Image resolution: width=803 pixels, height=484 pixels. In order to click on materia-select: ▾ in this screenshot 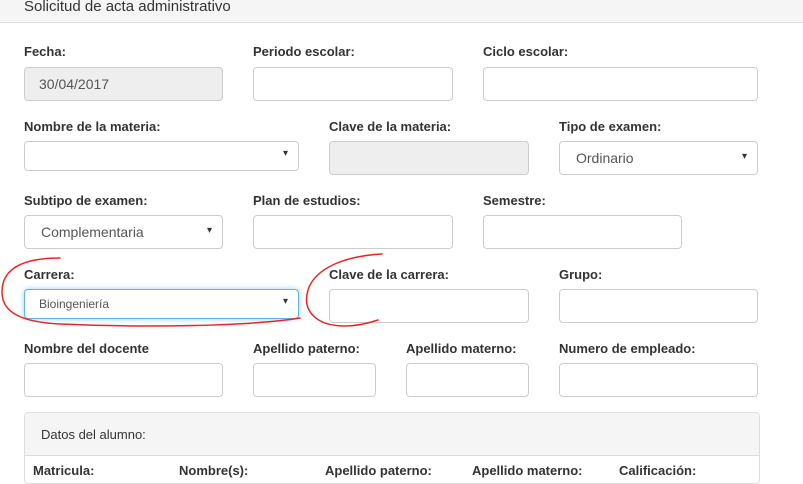, I will do `click(161, 156)`.